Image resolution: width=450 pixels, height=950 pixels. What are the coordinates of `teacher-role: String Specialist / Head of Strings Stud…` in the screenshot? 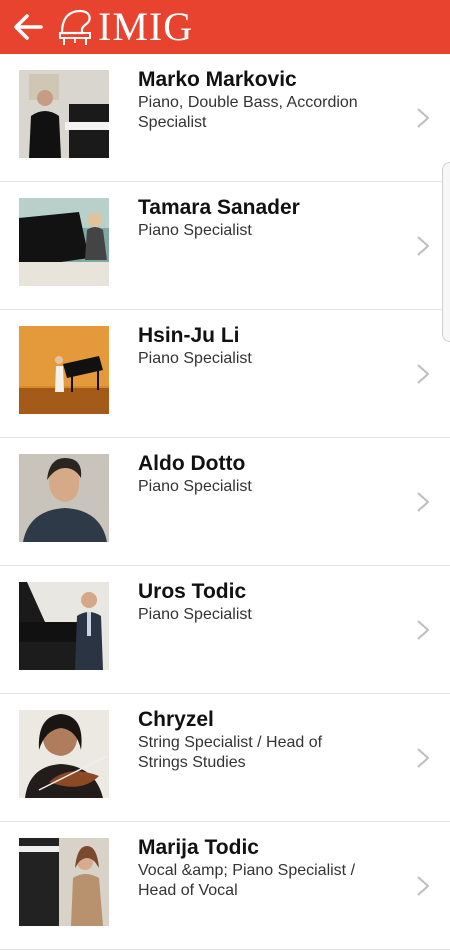 It's located at (230, 752).